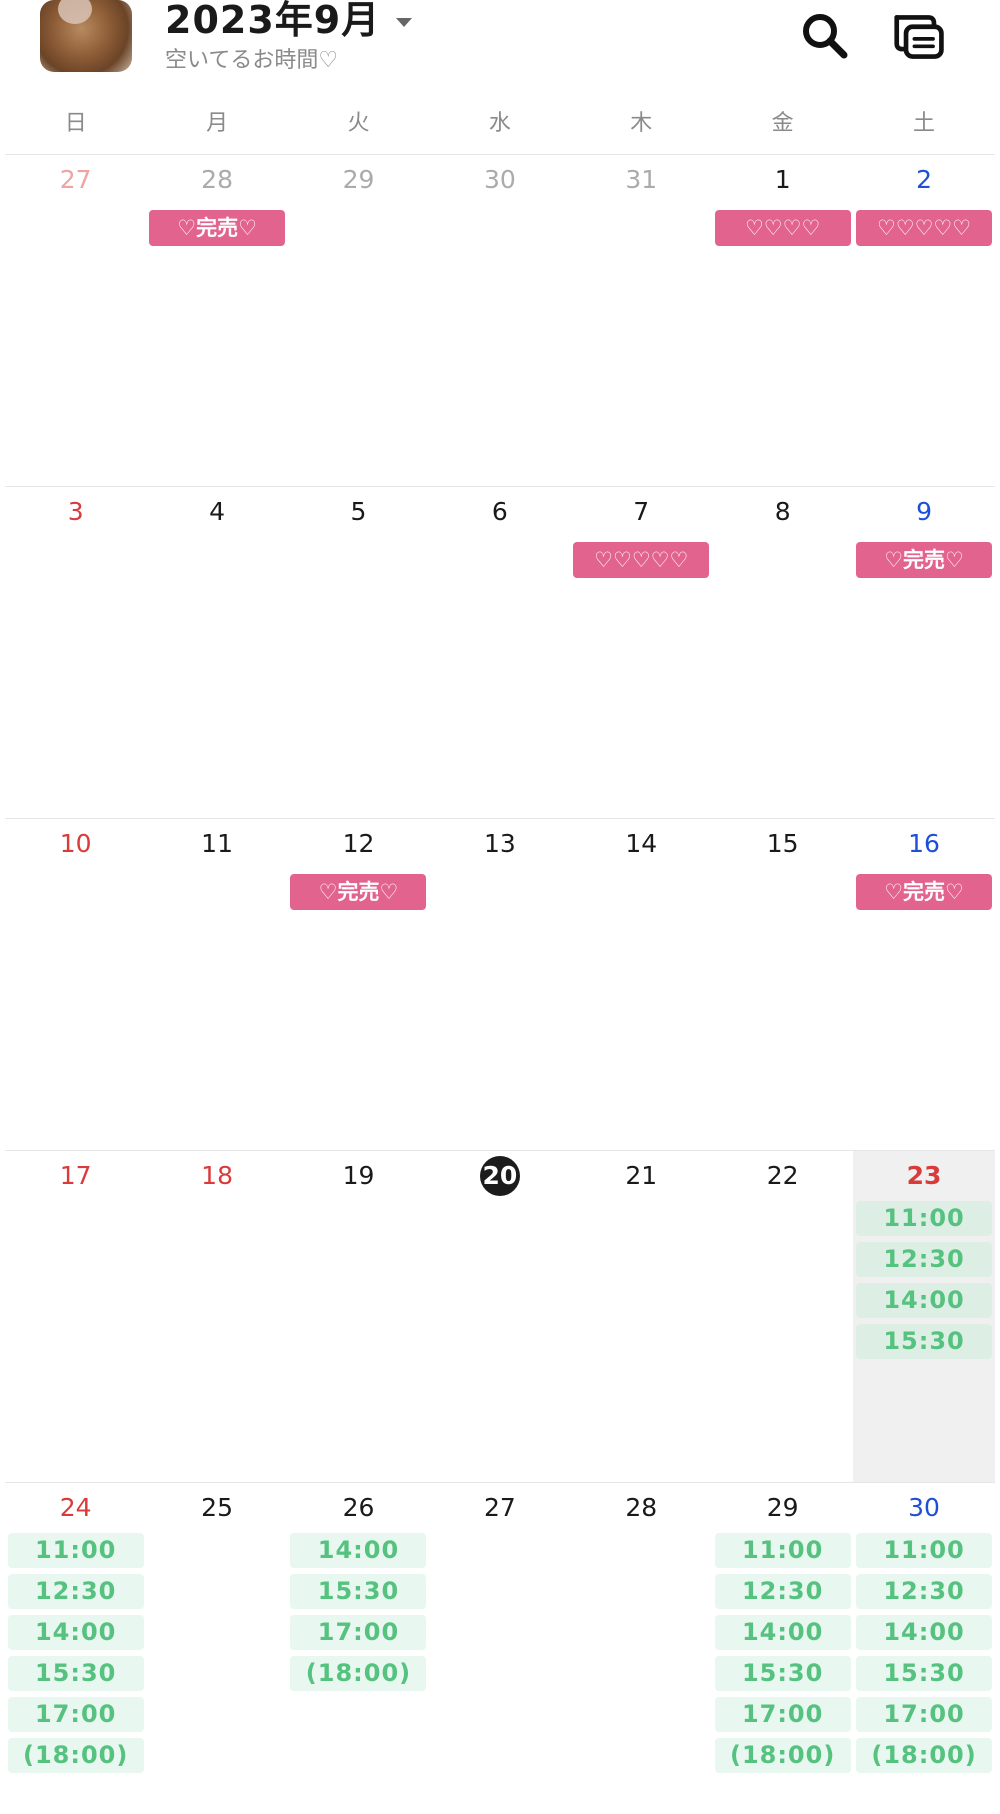  What do you see at coordinates (272, 20) in the screenshot?
I see `month-title-text: 2023年9月` at bounding box center [272, 20].